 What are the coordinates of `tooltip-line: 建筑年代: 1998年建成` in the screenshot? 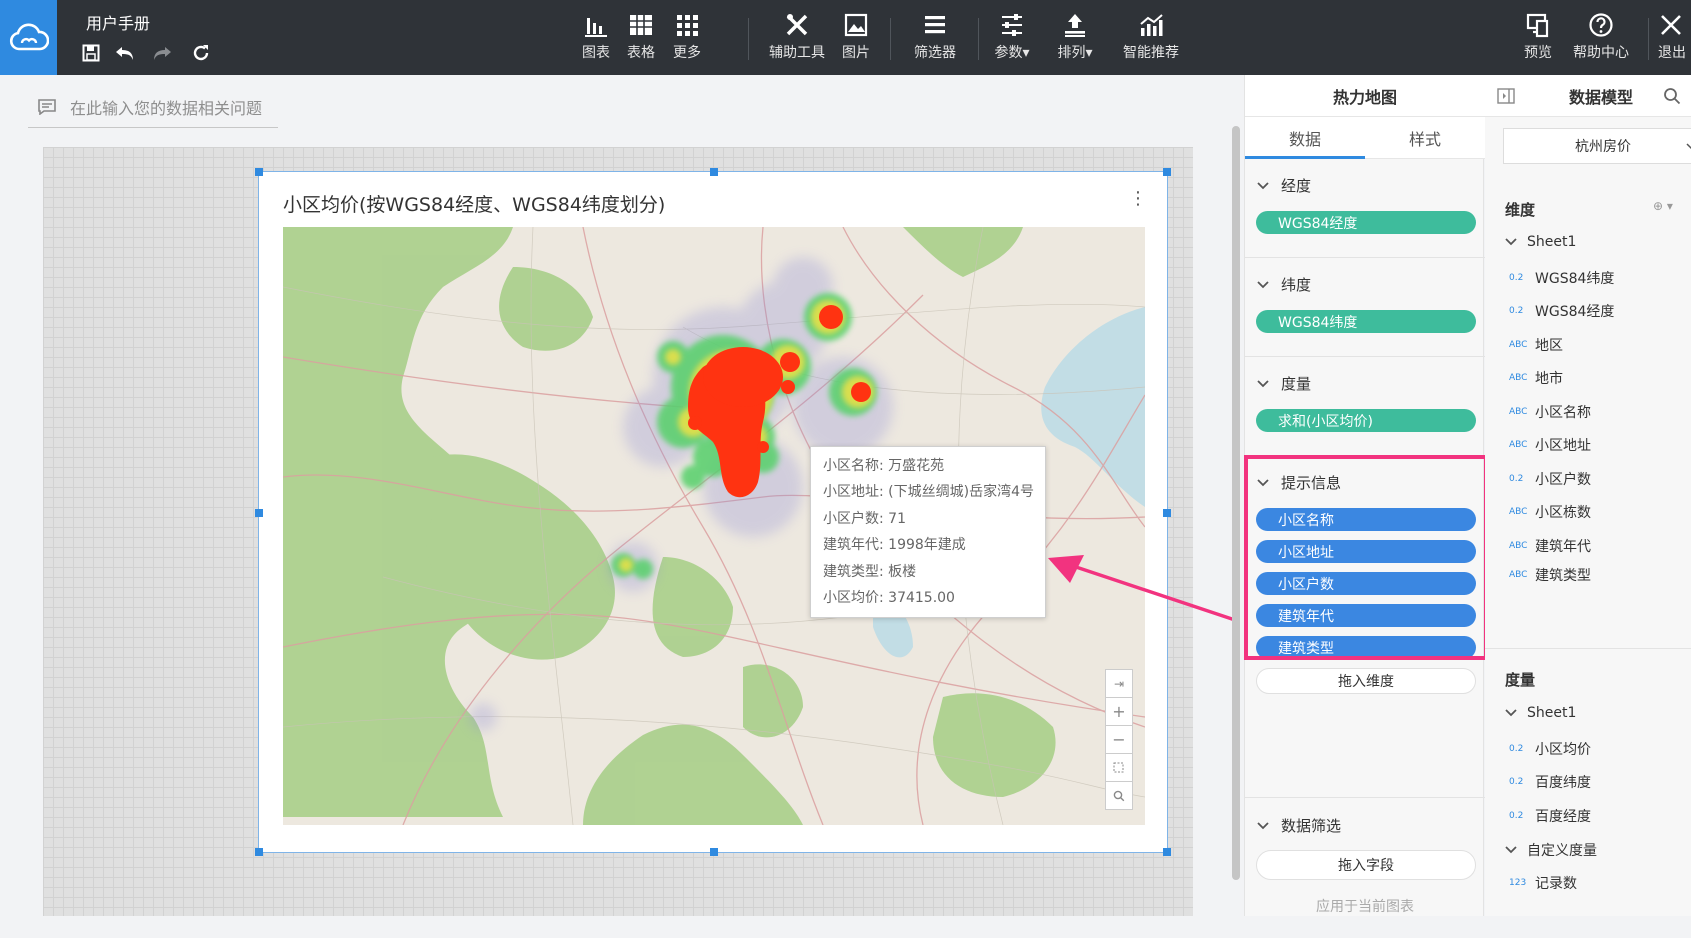 It's located at (894, 545).